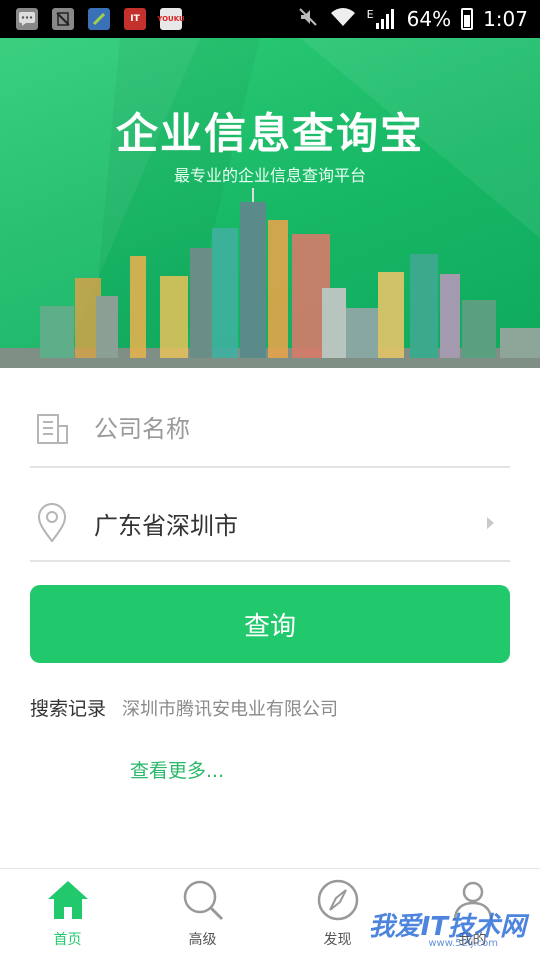 Image resolution: width=540 pixels, height=960 pixels. What do you see at coordinates (63, 19) in the screenshot?
I see `sim-icon` at bounding box center [63, 19].